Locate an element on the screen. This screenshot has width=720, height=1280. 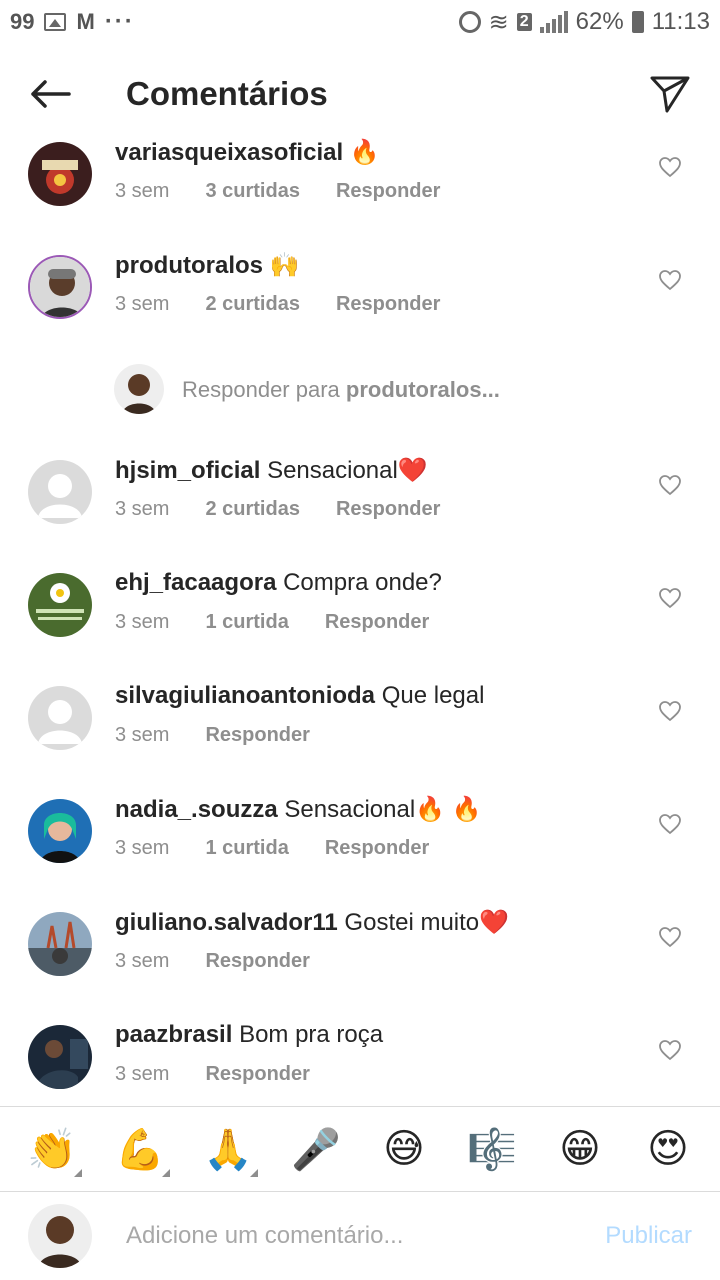
more-notifications-icon: ··· is located at coordinates (119, 21).